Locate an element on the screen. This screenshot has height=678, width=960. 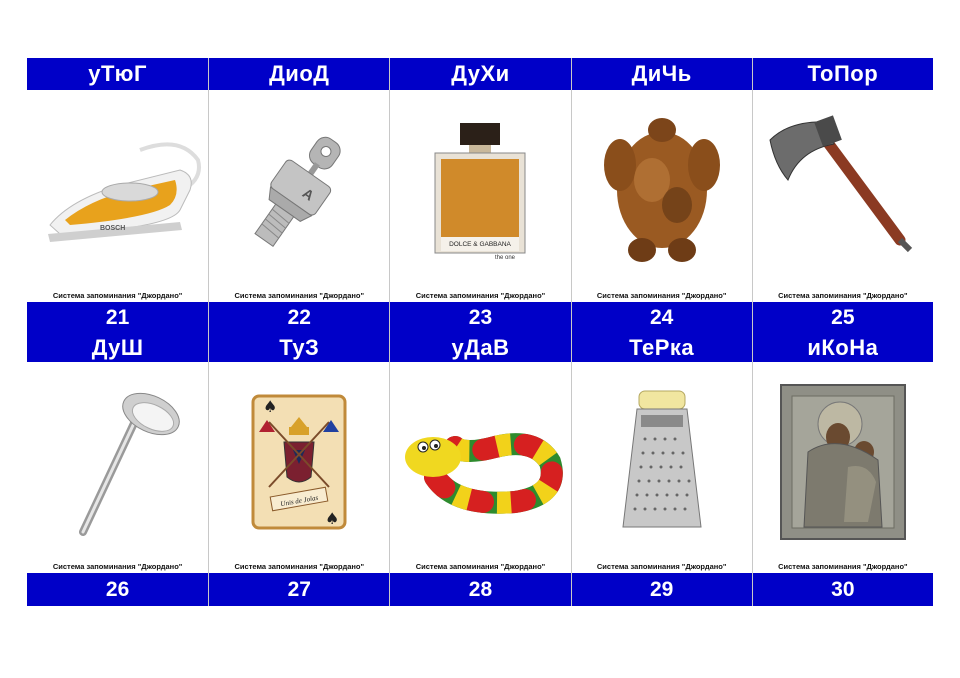
card-word: уТюГ is located at coordinates (118, 74).